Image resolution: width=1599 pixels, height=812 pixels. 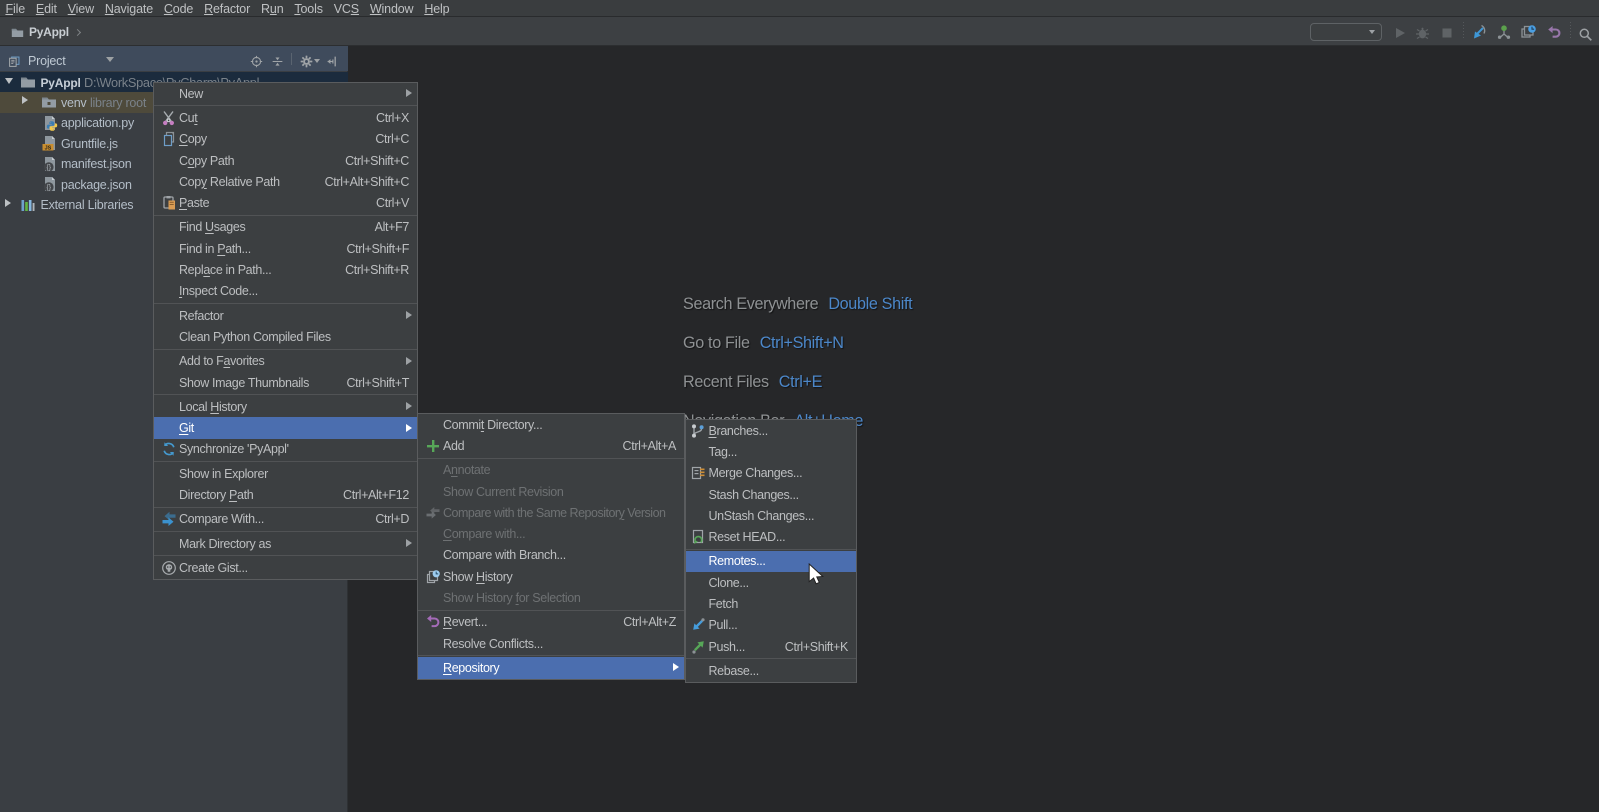 What do you see at coordinates (48, 149) in the screenshot?
I see `svg-text: JS` at bounding box center [48, 149].